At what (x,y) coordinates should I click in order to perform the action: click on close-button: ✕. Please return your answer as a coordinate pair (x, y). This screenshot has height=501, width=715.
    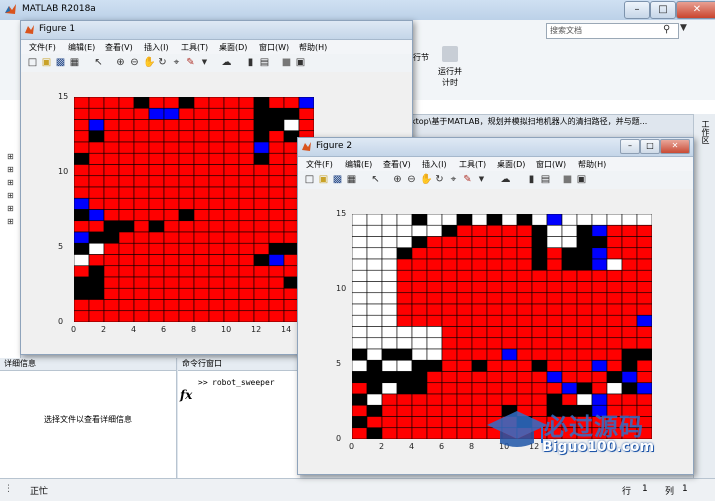
    Looking at the image, I should click on (695, 10).